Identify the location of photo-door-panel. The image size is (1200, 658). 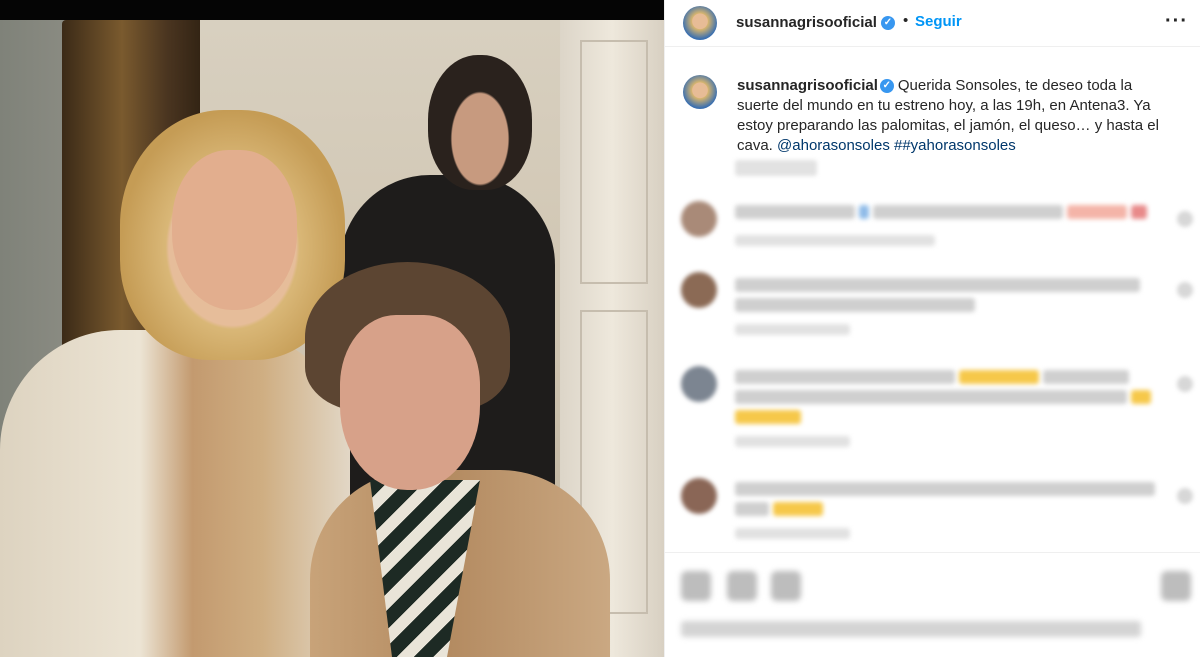
(614, 162).